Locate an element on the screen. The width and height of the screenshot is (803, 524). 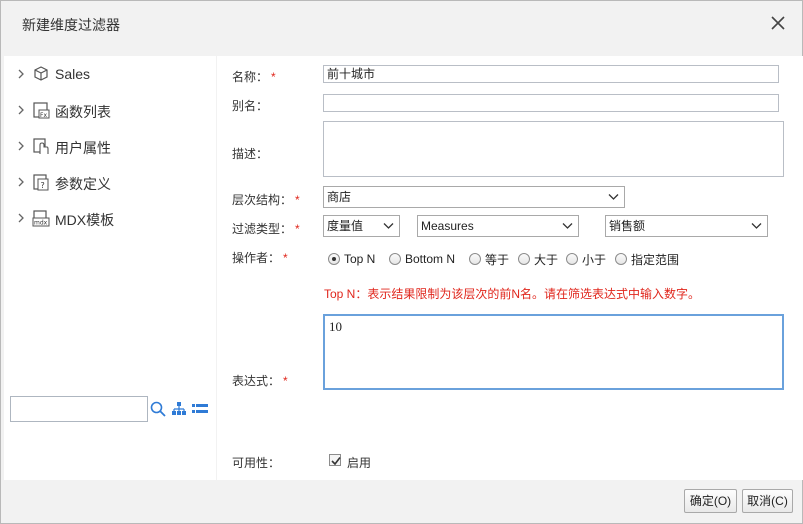
radio-equal: 等于 is located at coordinates (489, 259).